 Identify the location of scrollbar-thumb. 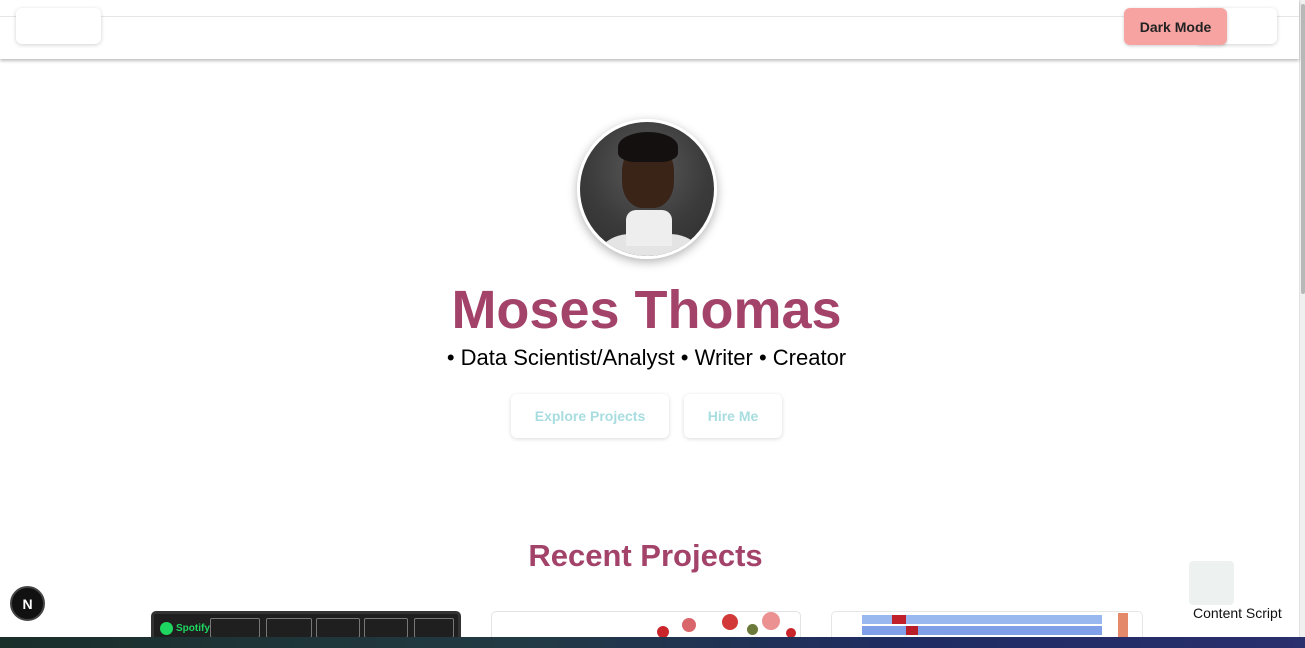
(1303, 149).